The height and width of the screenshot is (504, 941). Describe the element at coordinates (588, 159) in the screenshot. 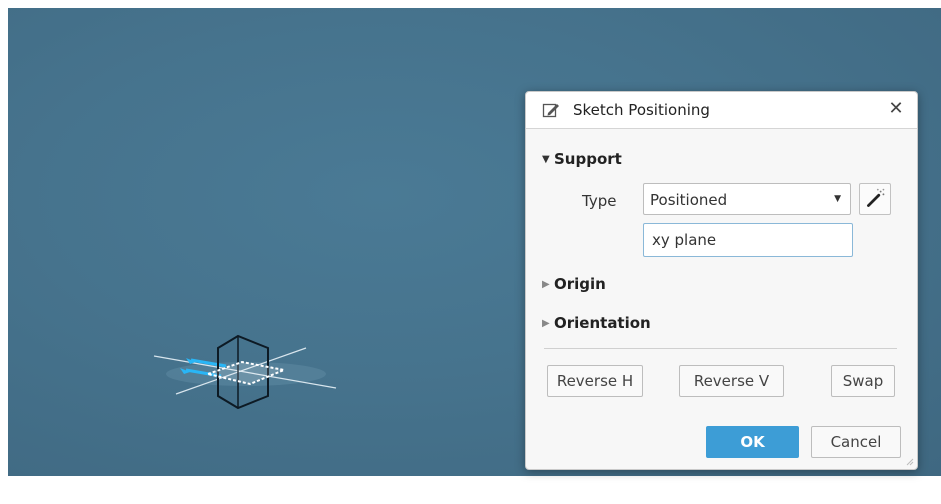

I see `support-label: Support` at that location.